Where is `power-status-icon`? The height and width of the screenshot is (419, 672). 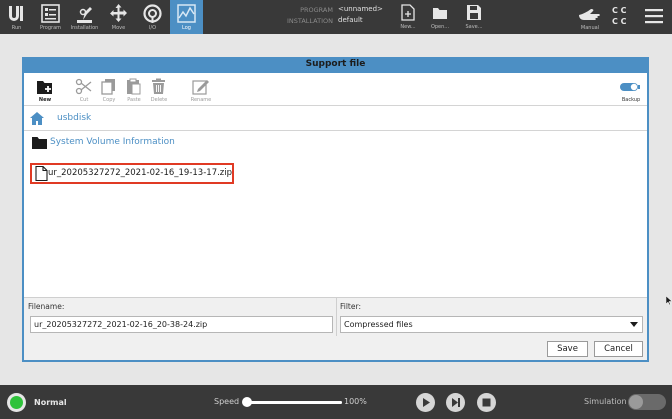 power-status-icon is located at coordinates (16, 402).